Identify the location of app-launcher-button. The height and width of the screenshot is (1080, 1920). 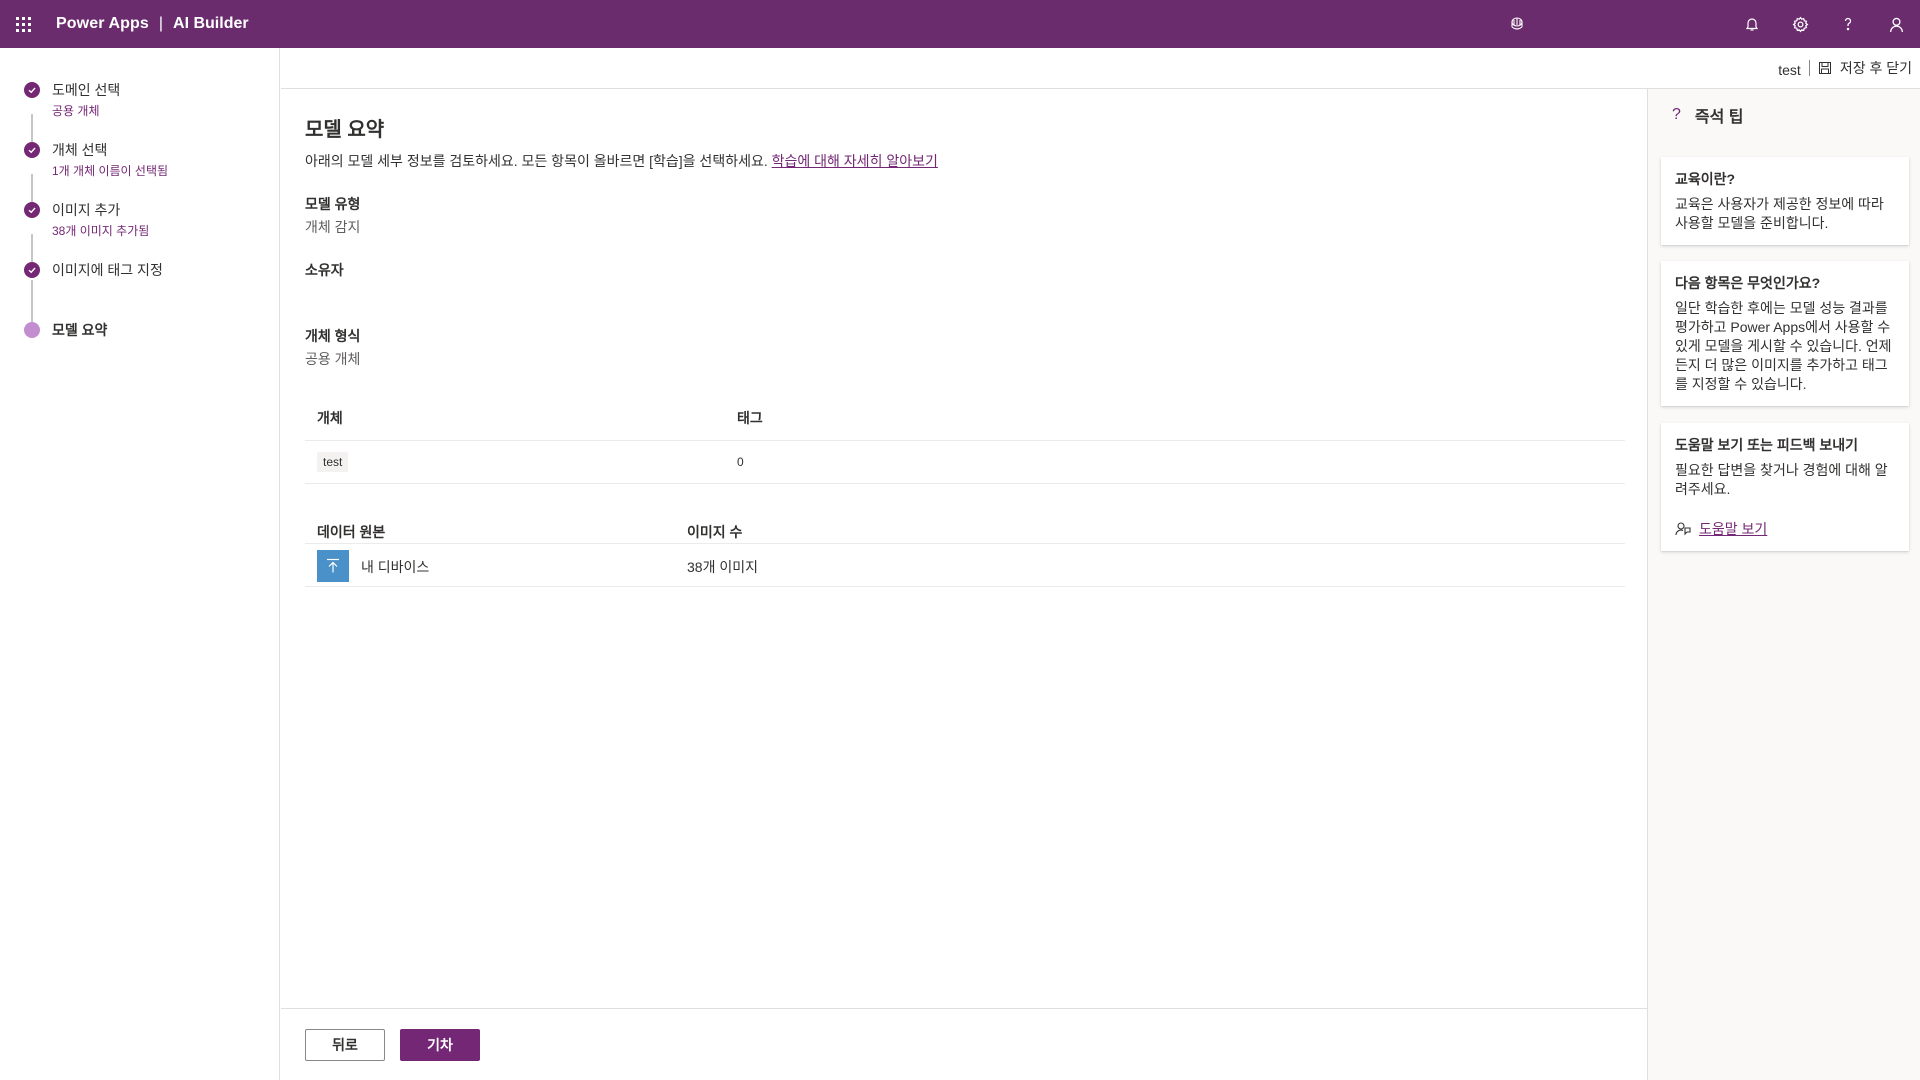
(23, 24).